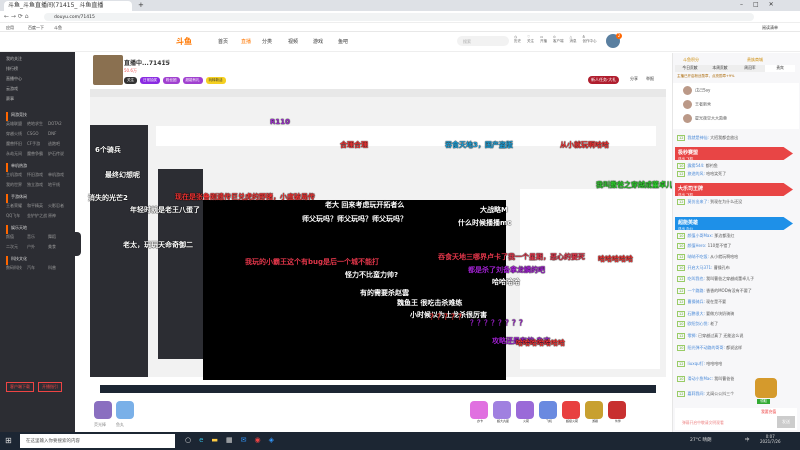  What do you see at coordinates (650, 79) in the screenshot?
I see `report-button: 举报` at bounding box center [650, 79].